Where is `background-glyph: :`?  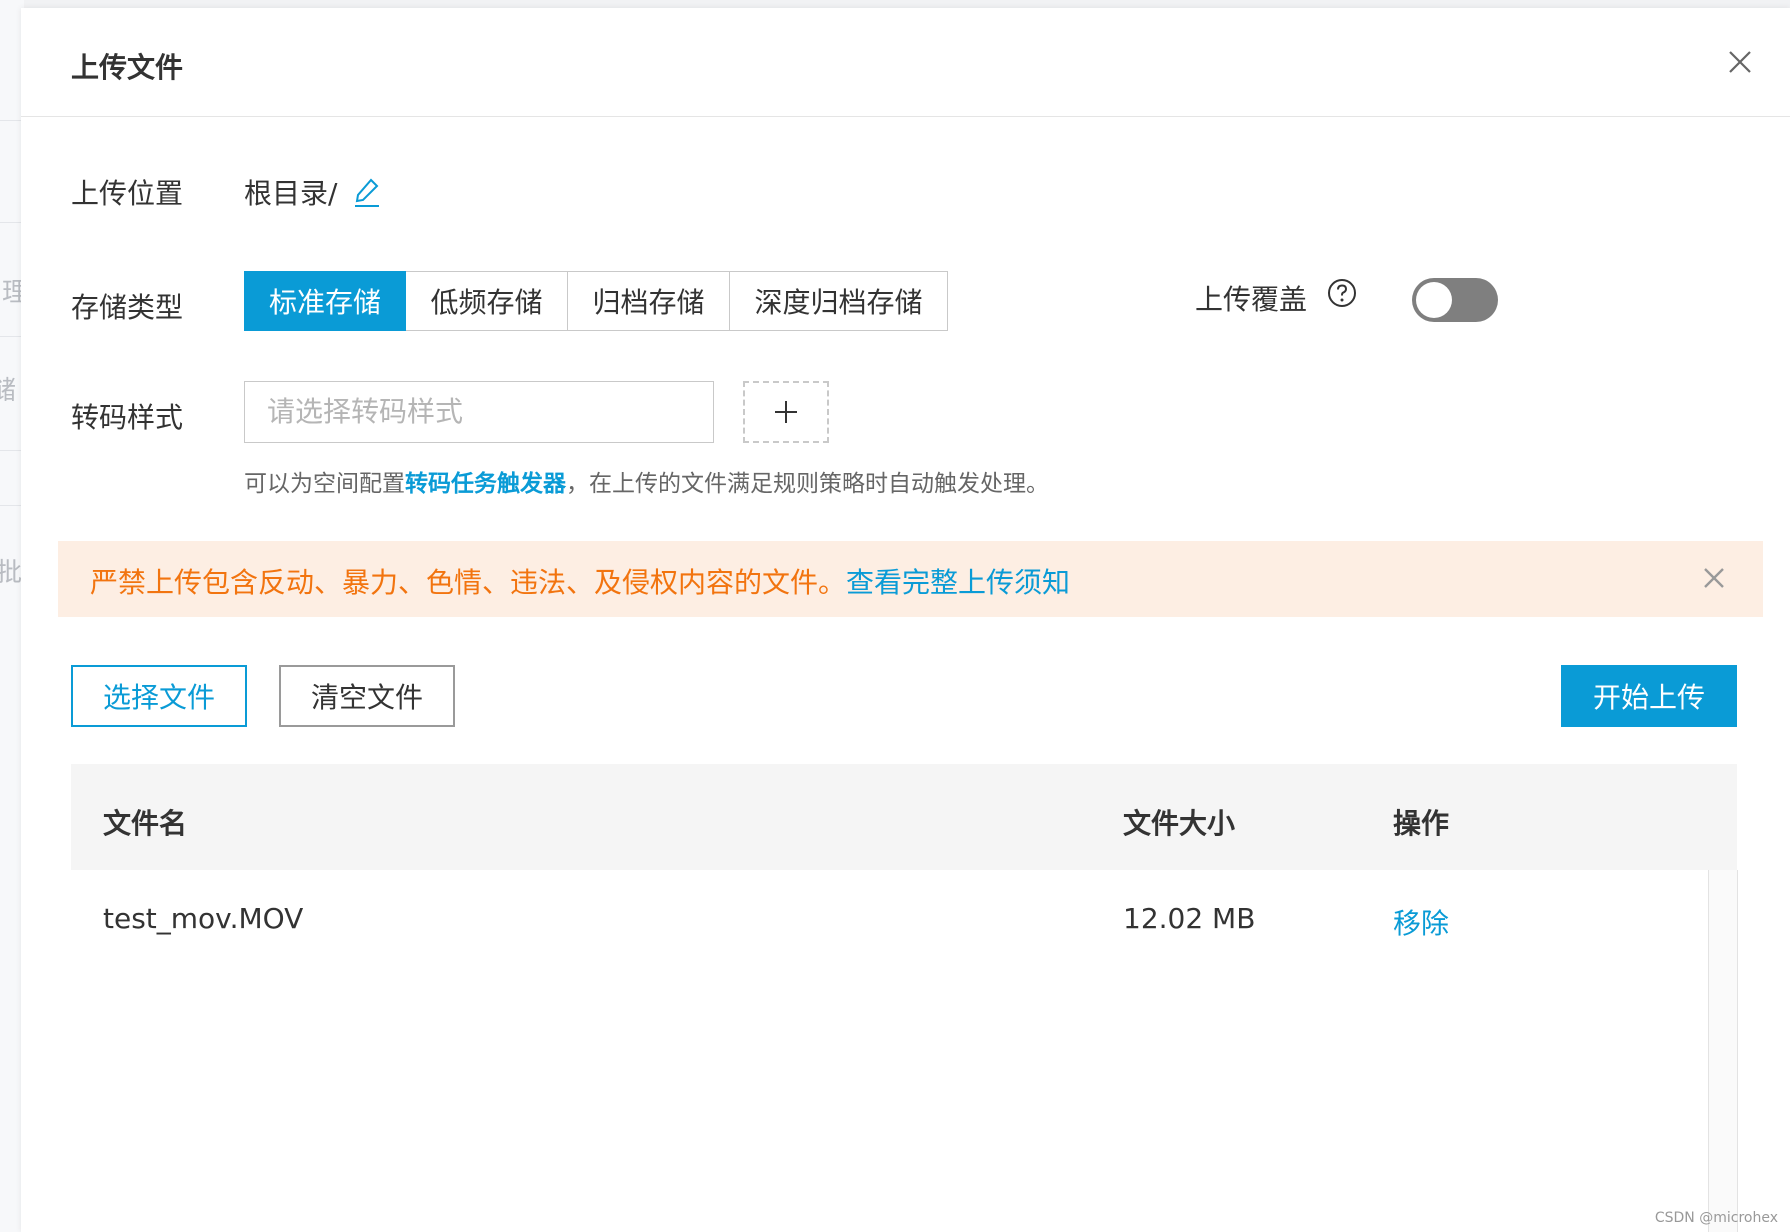
background-glyph: : is located at coordinates (1, 177).